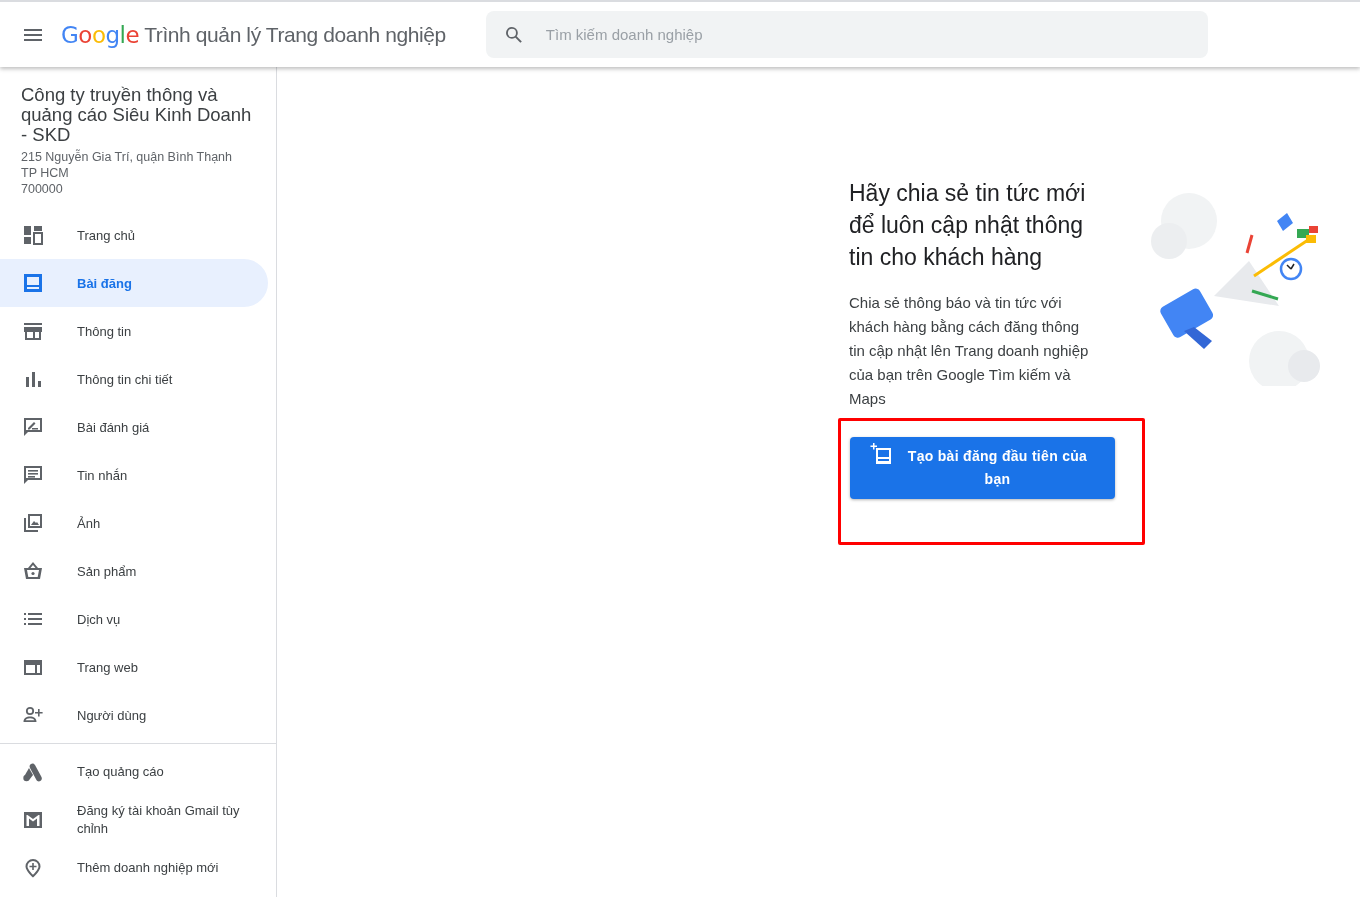  Describe the element at coordinates (33, 283) in the screenshot. I see `post-icon` at that location.